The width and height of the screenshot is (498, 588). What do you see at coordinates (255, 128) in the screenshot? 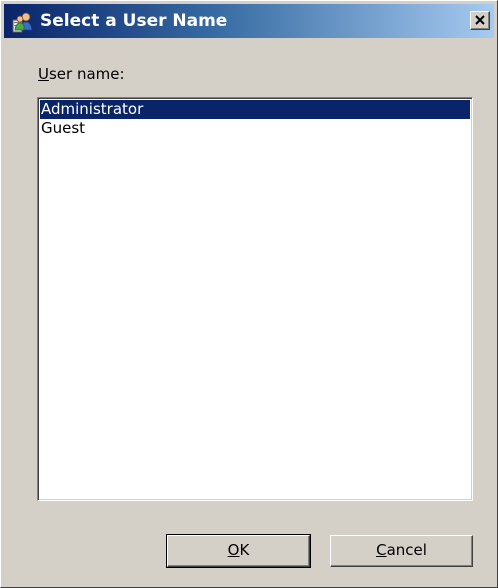
I see `list-item-guest: Guest` at bounding box center [255, 128].